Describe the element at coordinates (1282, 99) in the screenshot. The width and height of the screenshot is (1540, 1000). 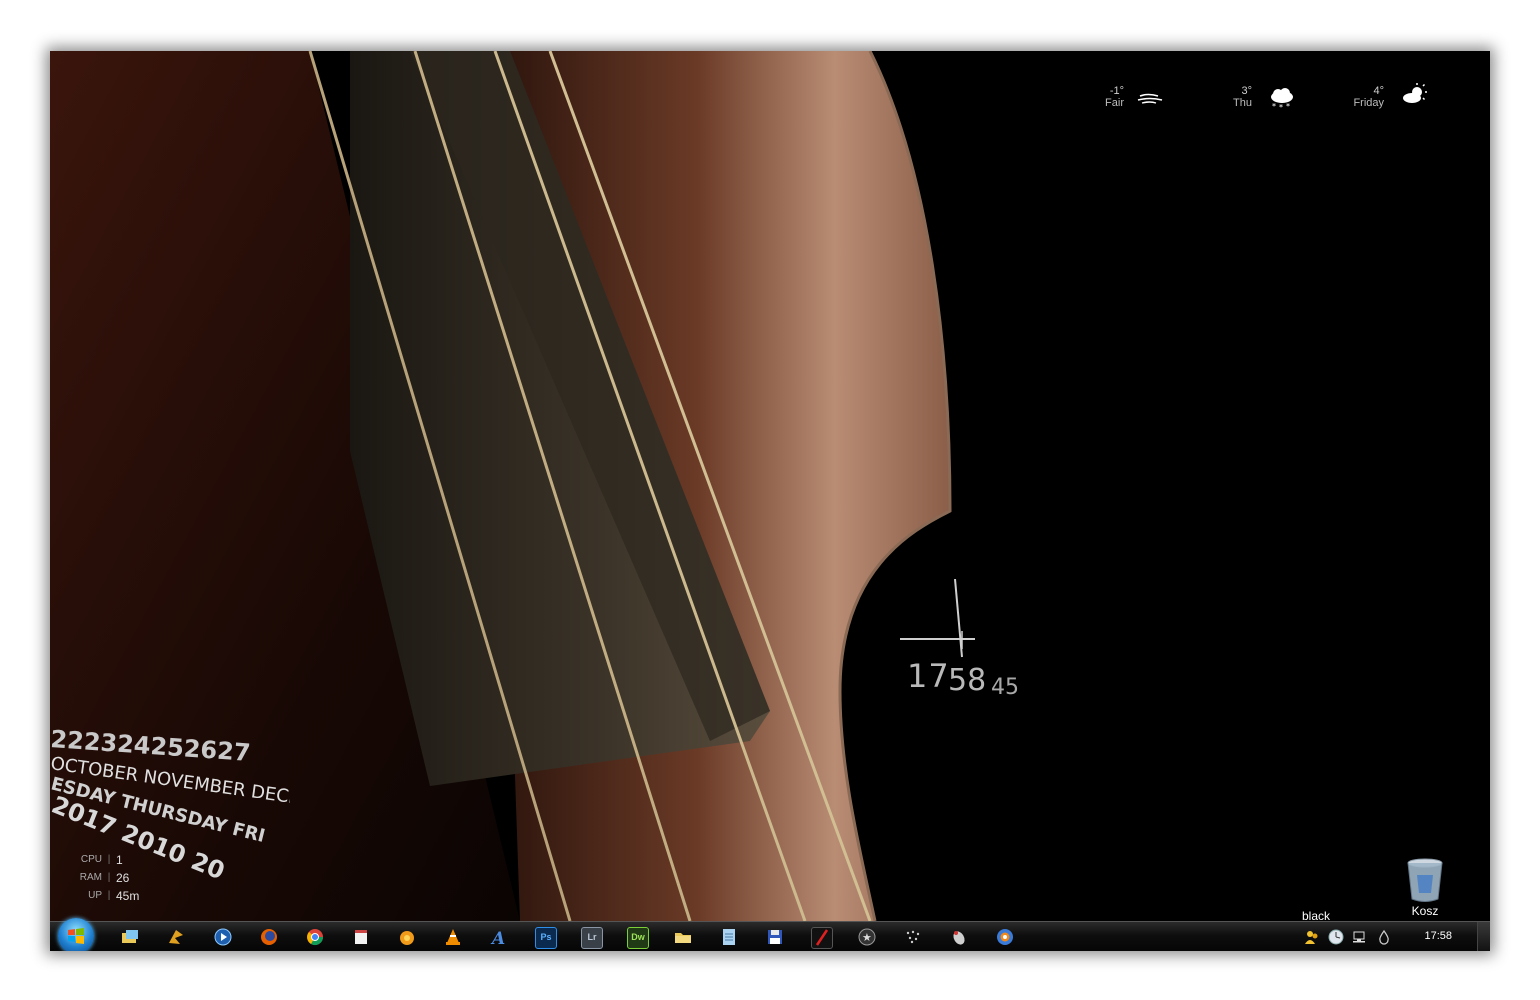
I see `snow-cloud-icon: * * *` at that location.